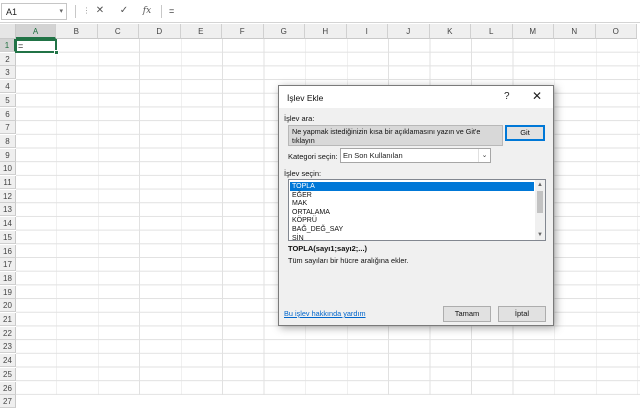  I want to click on help-link: Bu işlev hakkında yardım, so click(325, 313).